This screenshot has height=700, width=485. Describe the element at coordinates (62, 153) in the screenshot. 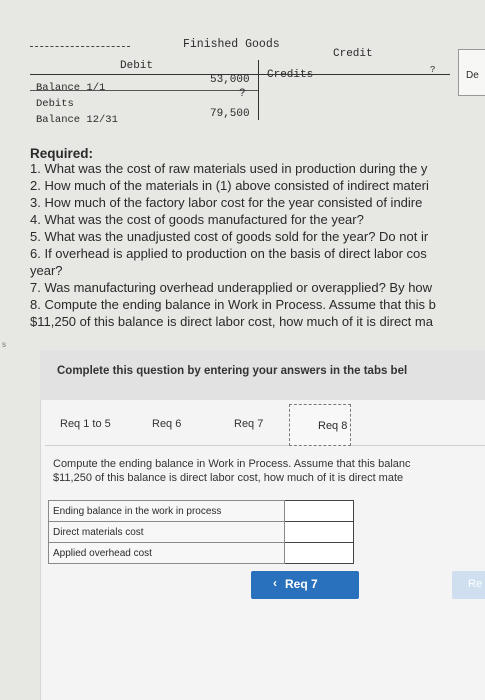

I see `required-heading: Required:` at that location.